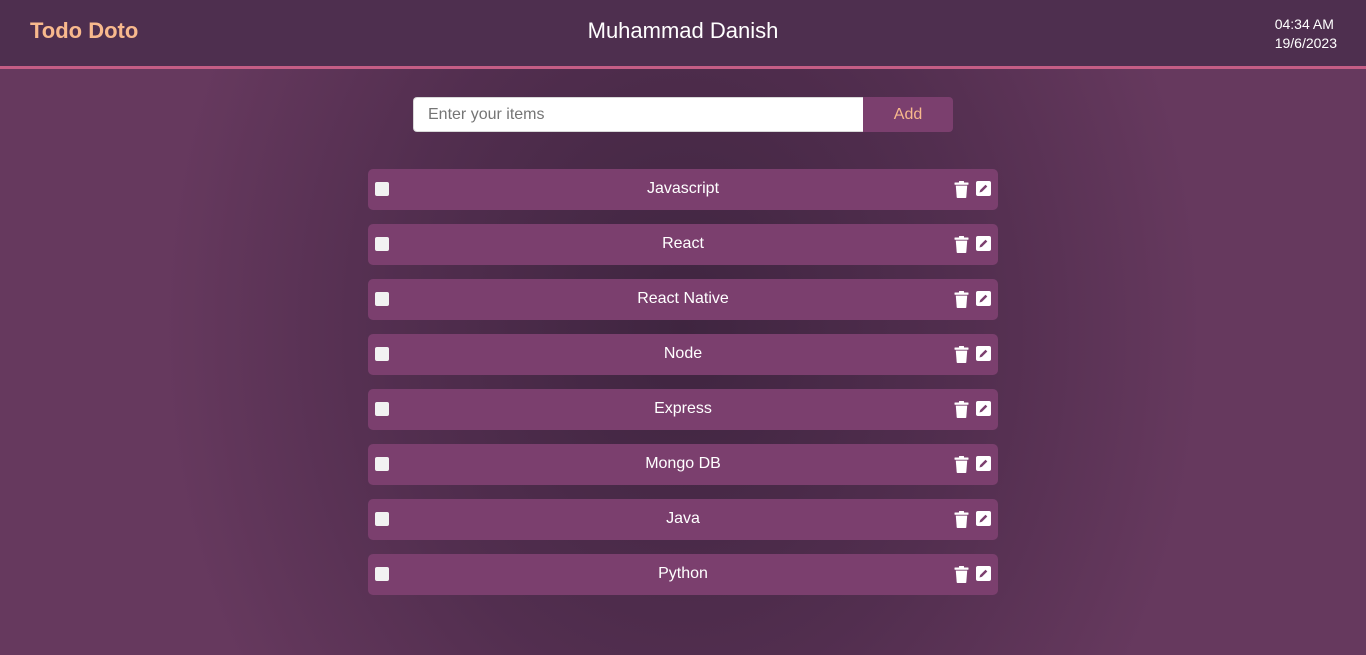  I want to click on todo-label: Node, so click(683, 353).